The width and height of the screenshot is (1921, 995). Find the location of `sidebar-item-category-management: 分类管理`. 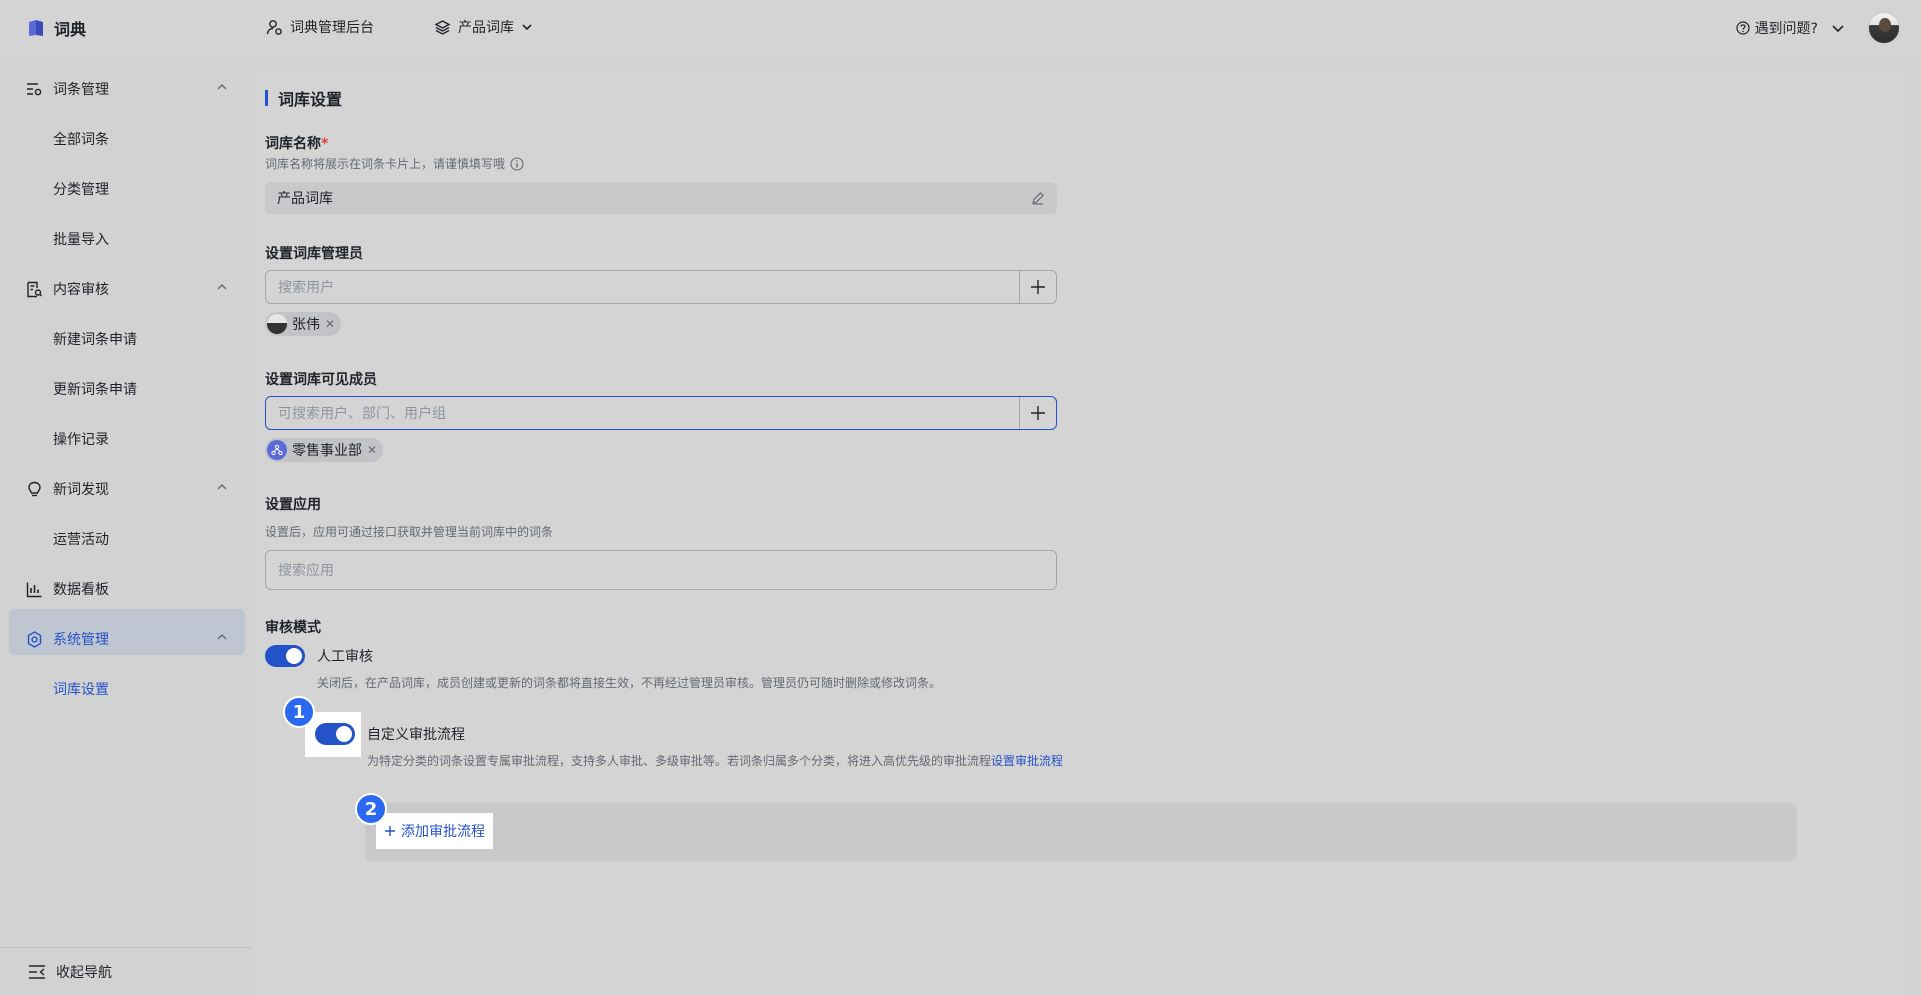

sidebar-item-category-management: 分类管理 is located at coordinates (81, 189).